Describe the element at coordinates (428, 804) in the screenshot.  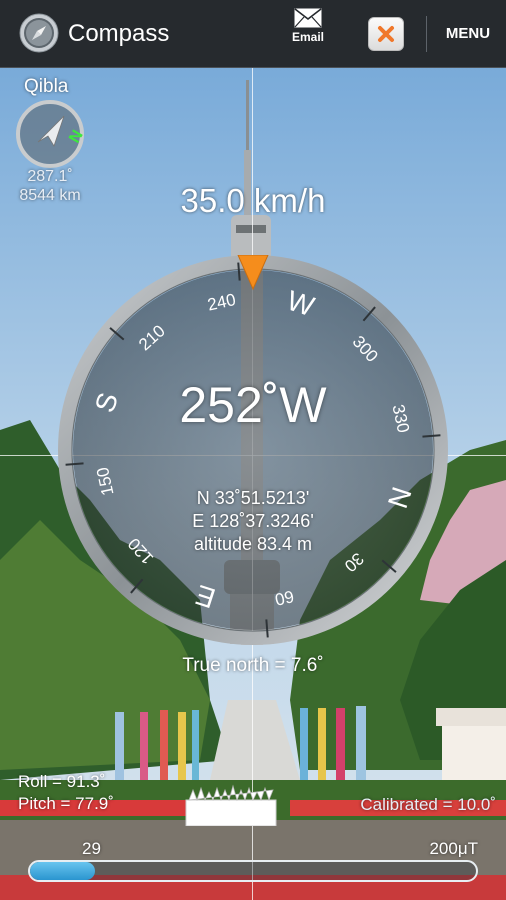
I see `calibrated-readout: Calibrated = 10.0˚` at that location.